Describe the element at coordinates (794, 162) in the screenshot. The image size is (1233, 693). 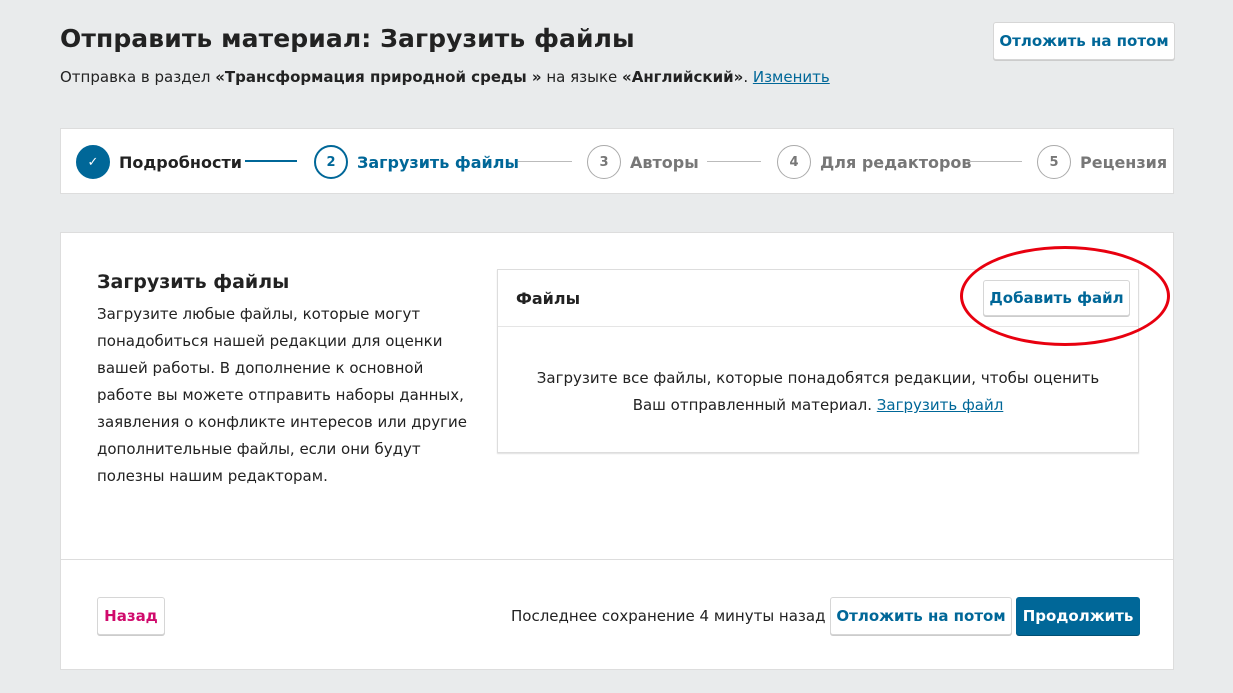
I see `step-number: 4` at that location.